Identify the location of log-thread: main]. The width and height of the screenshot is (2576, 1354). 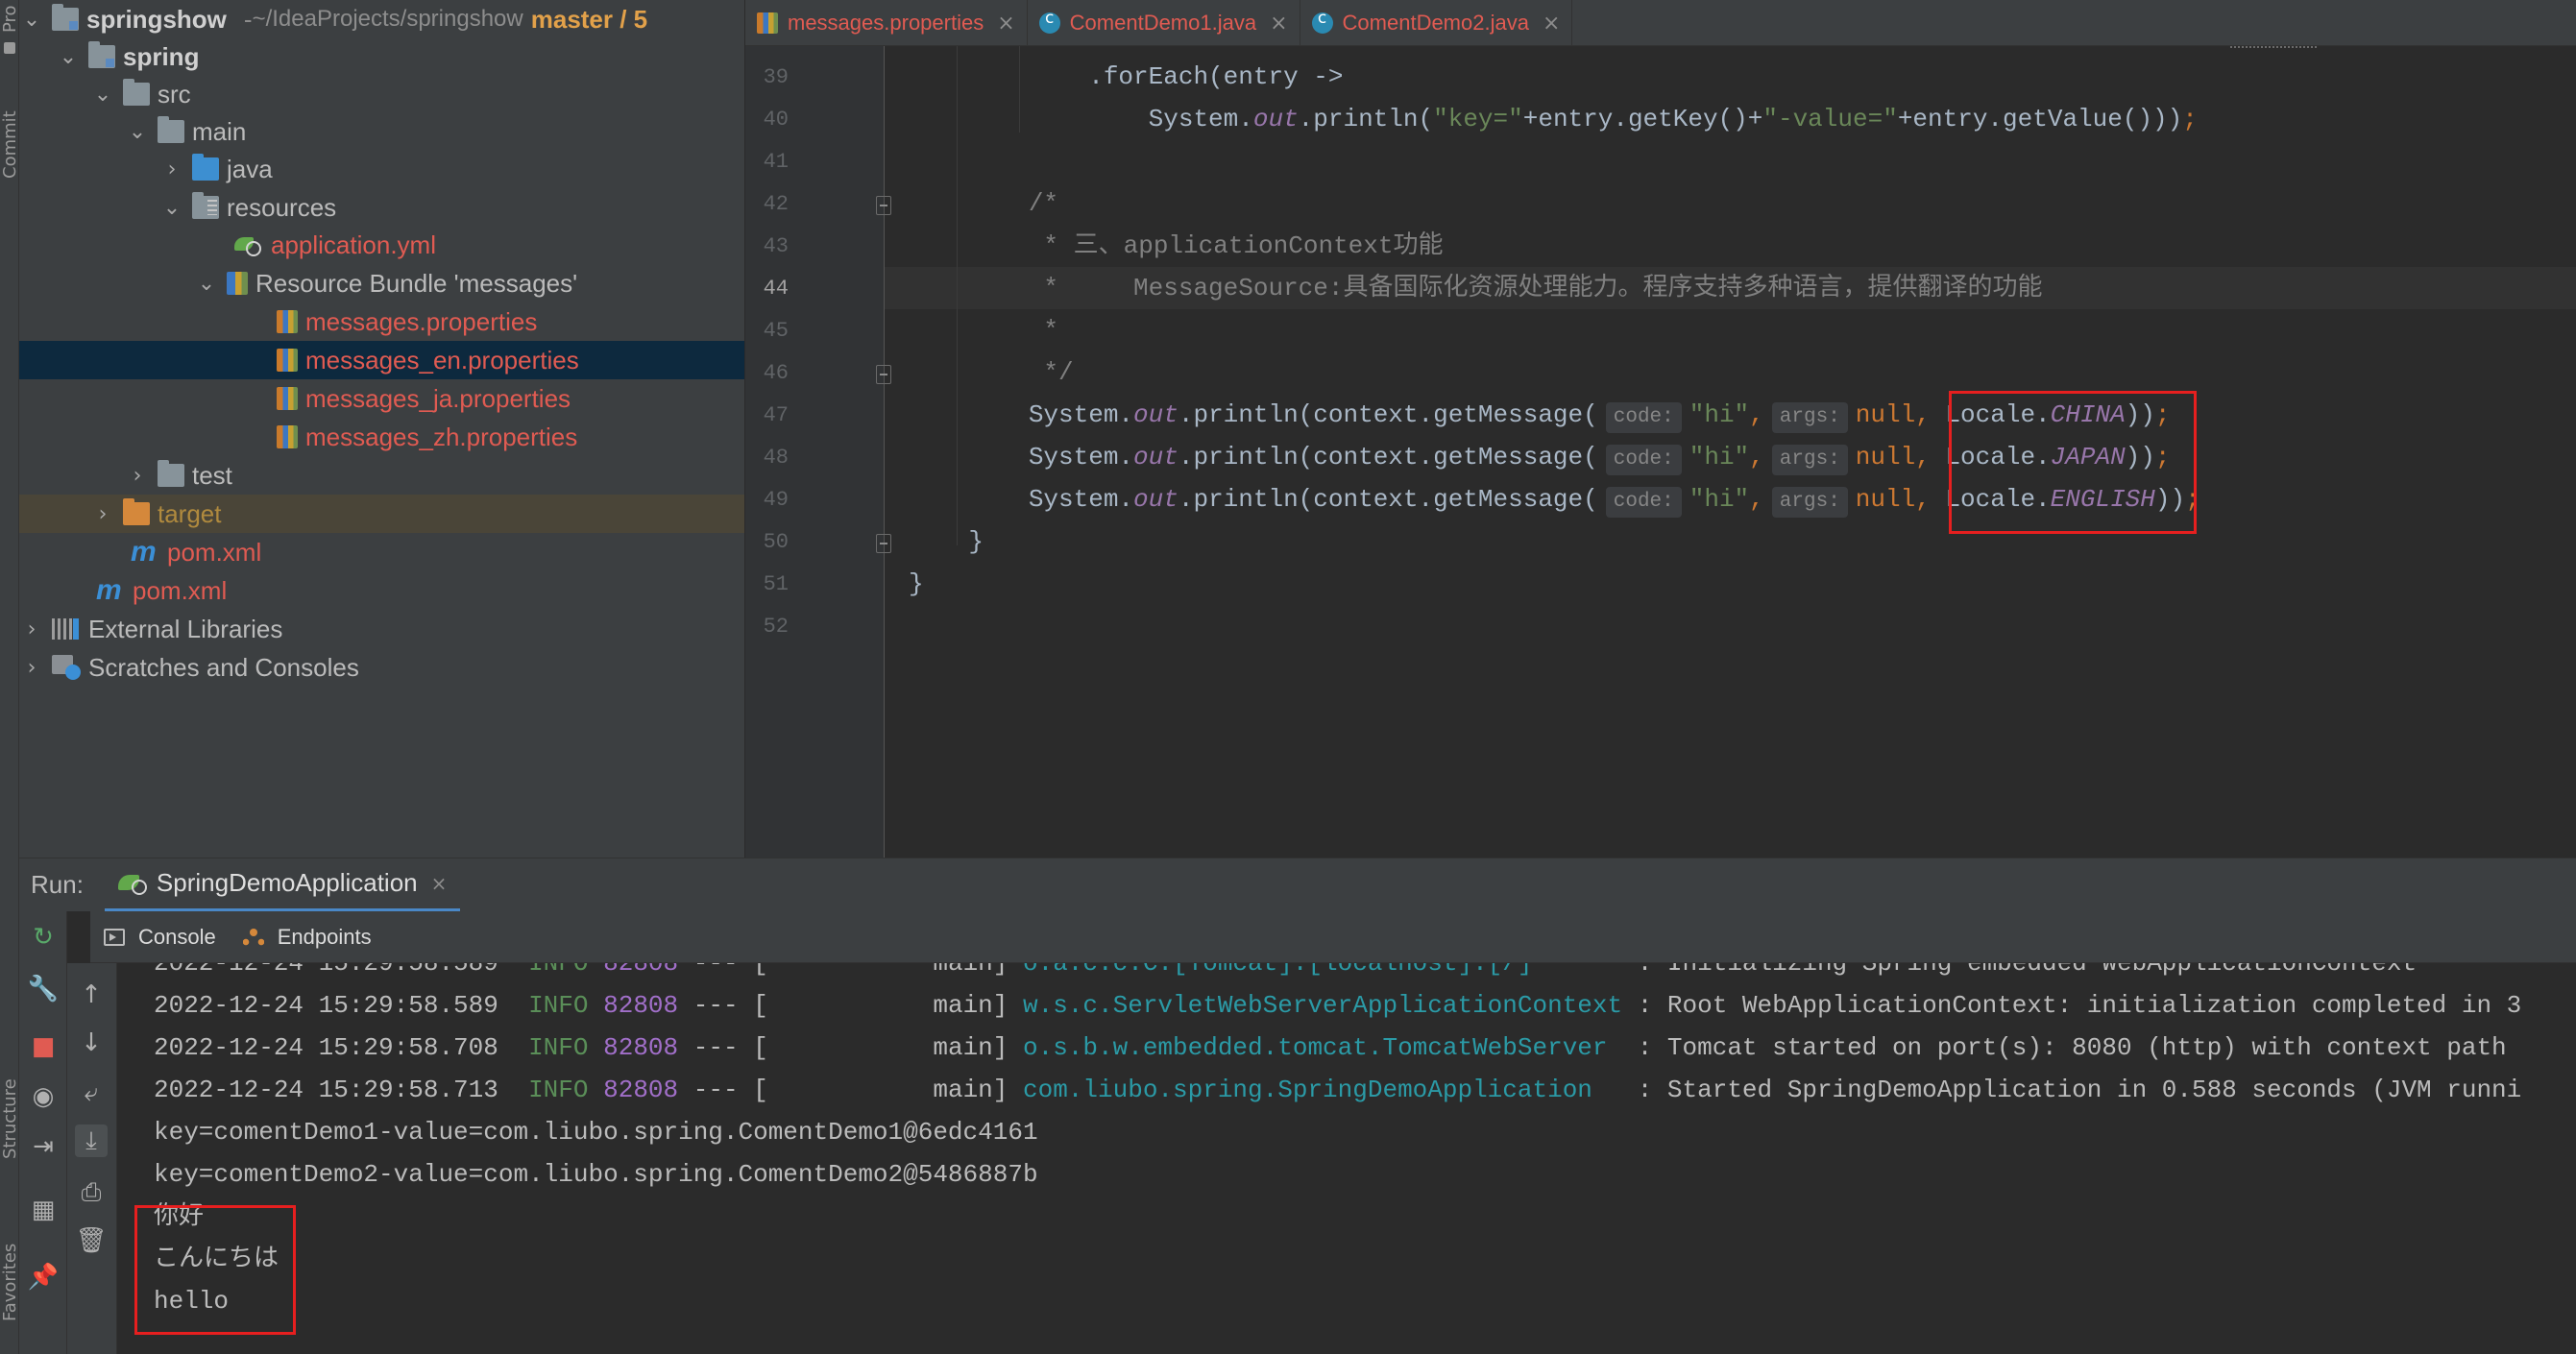
(888, 1048).